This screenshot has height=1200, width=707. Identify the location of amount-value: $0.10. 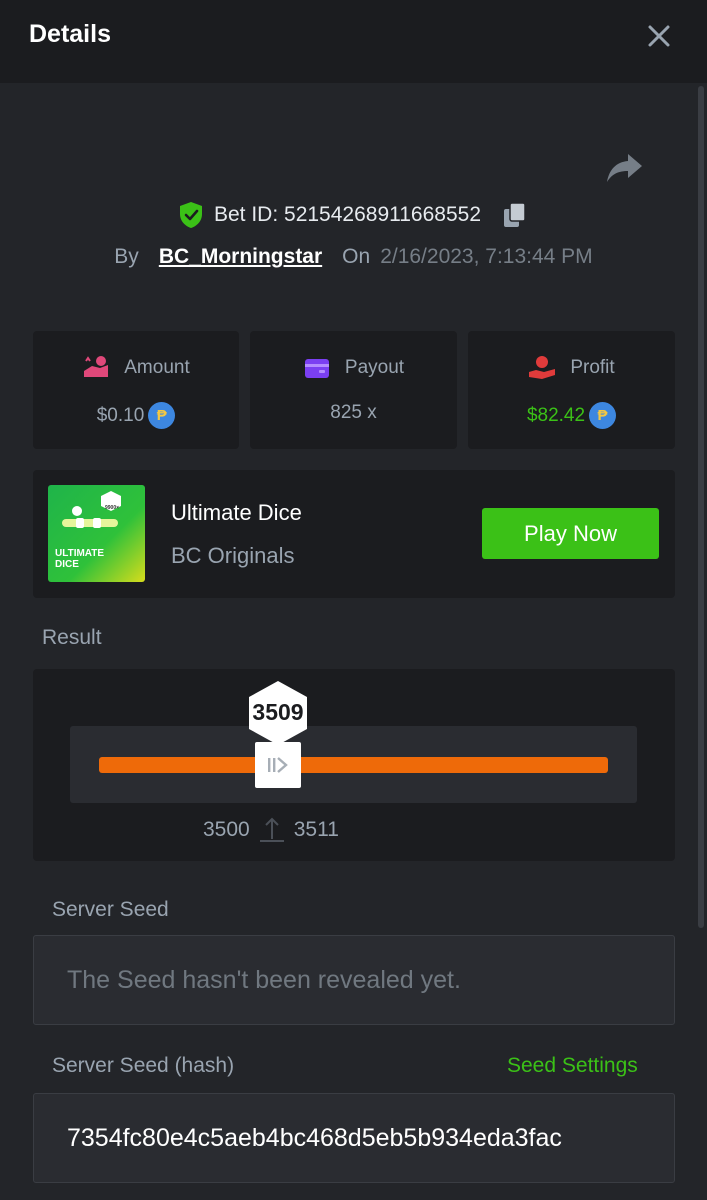
(120, 415).